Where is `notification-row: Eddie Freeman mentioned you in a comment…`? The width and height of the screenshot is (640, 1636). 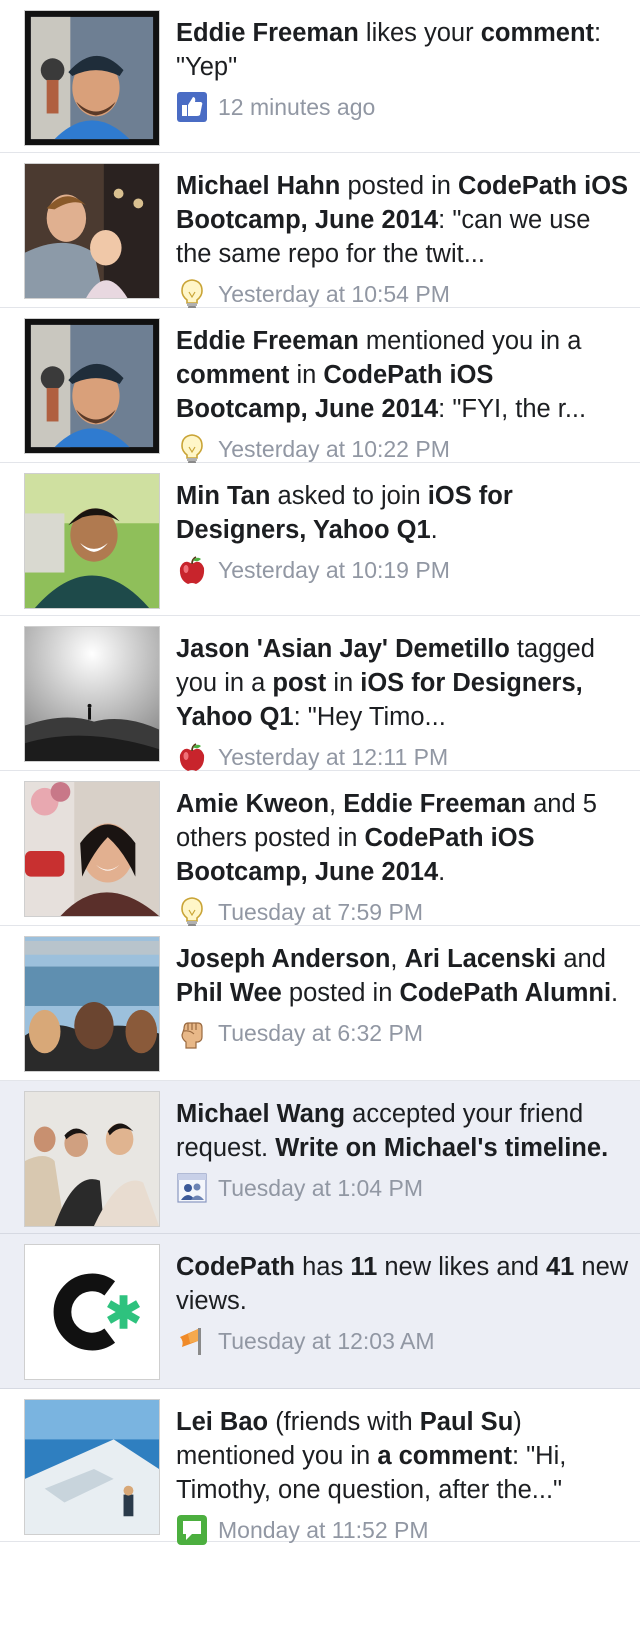
notification-row: Eddie Freeman mentioned you in a comment… is located at coordinates (320, 387).